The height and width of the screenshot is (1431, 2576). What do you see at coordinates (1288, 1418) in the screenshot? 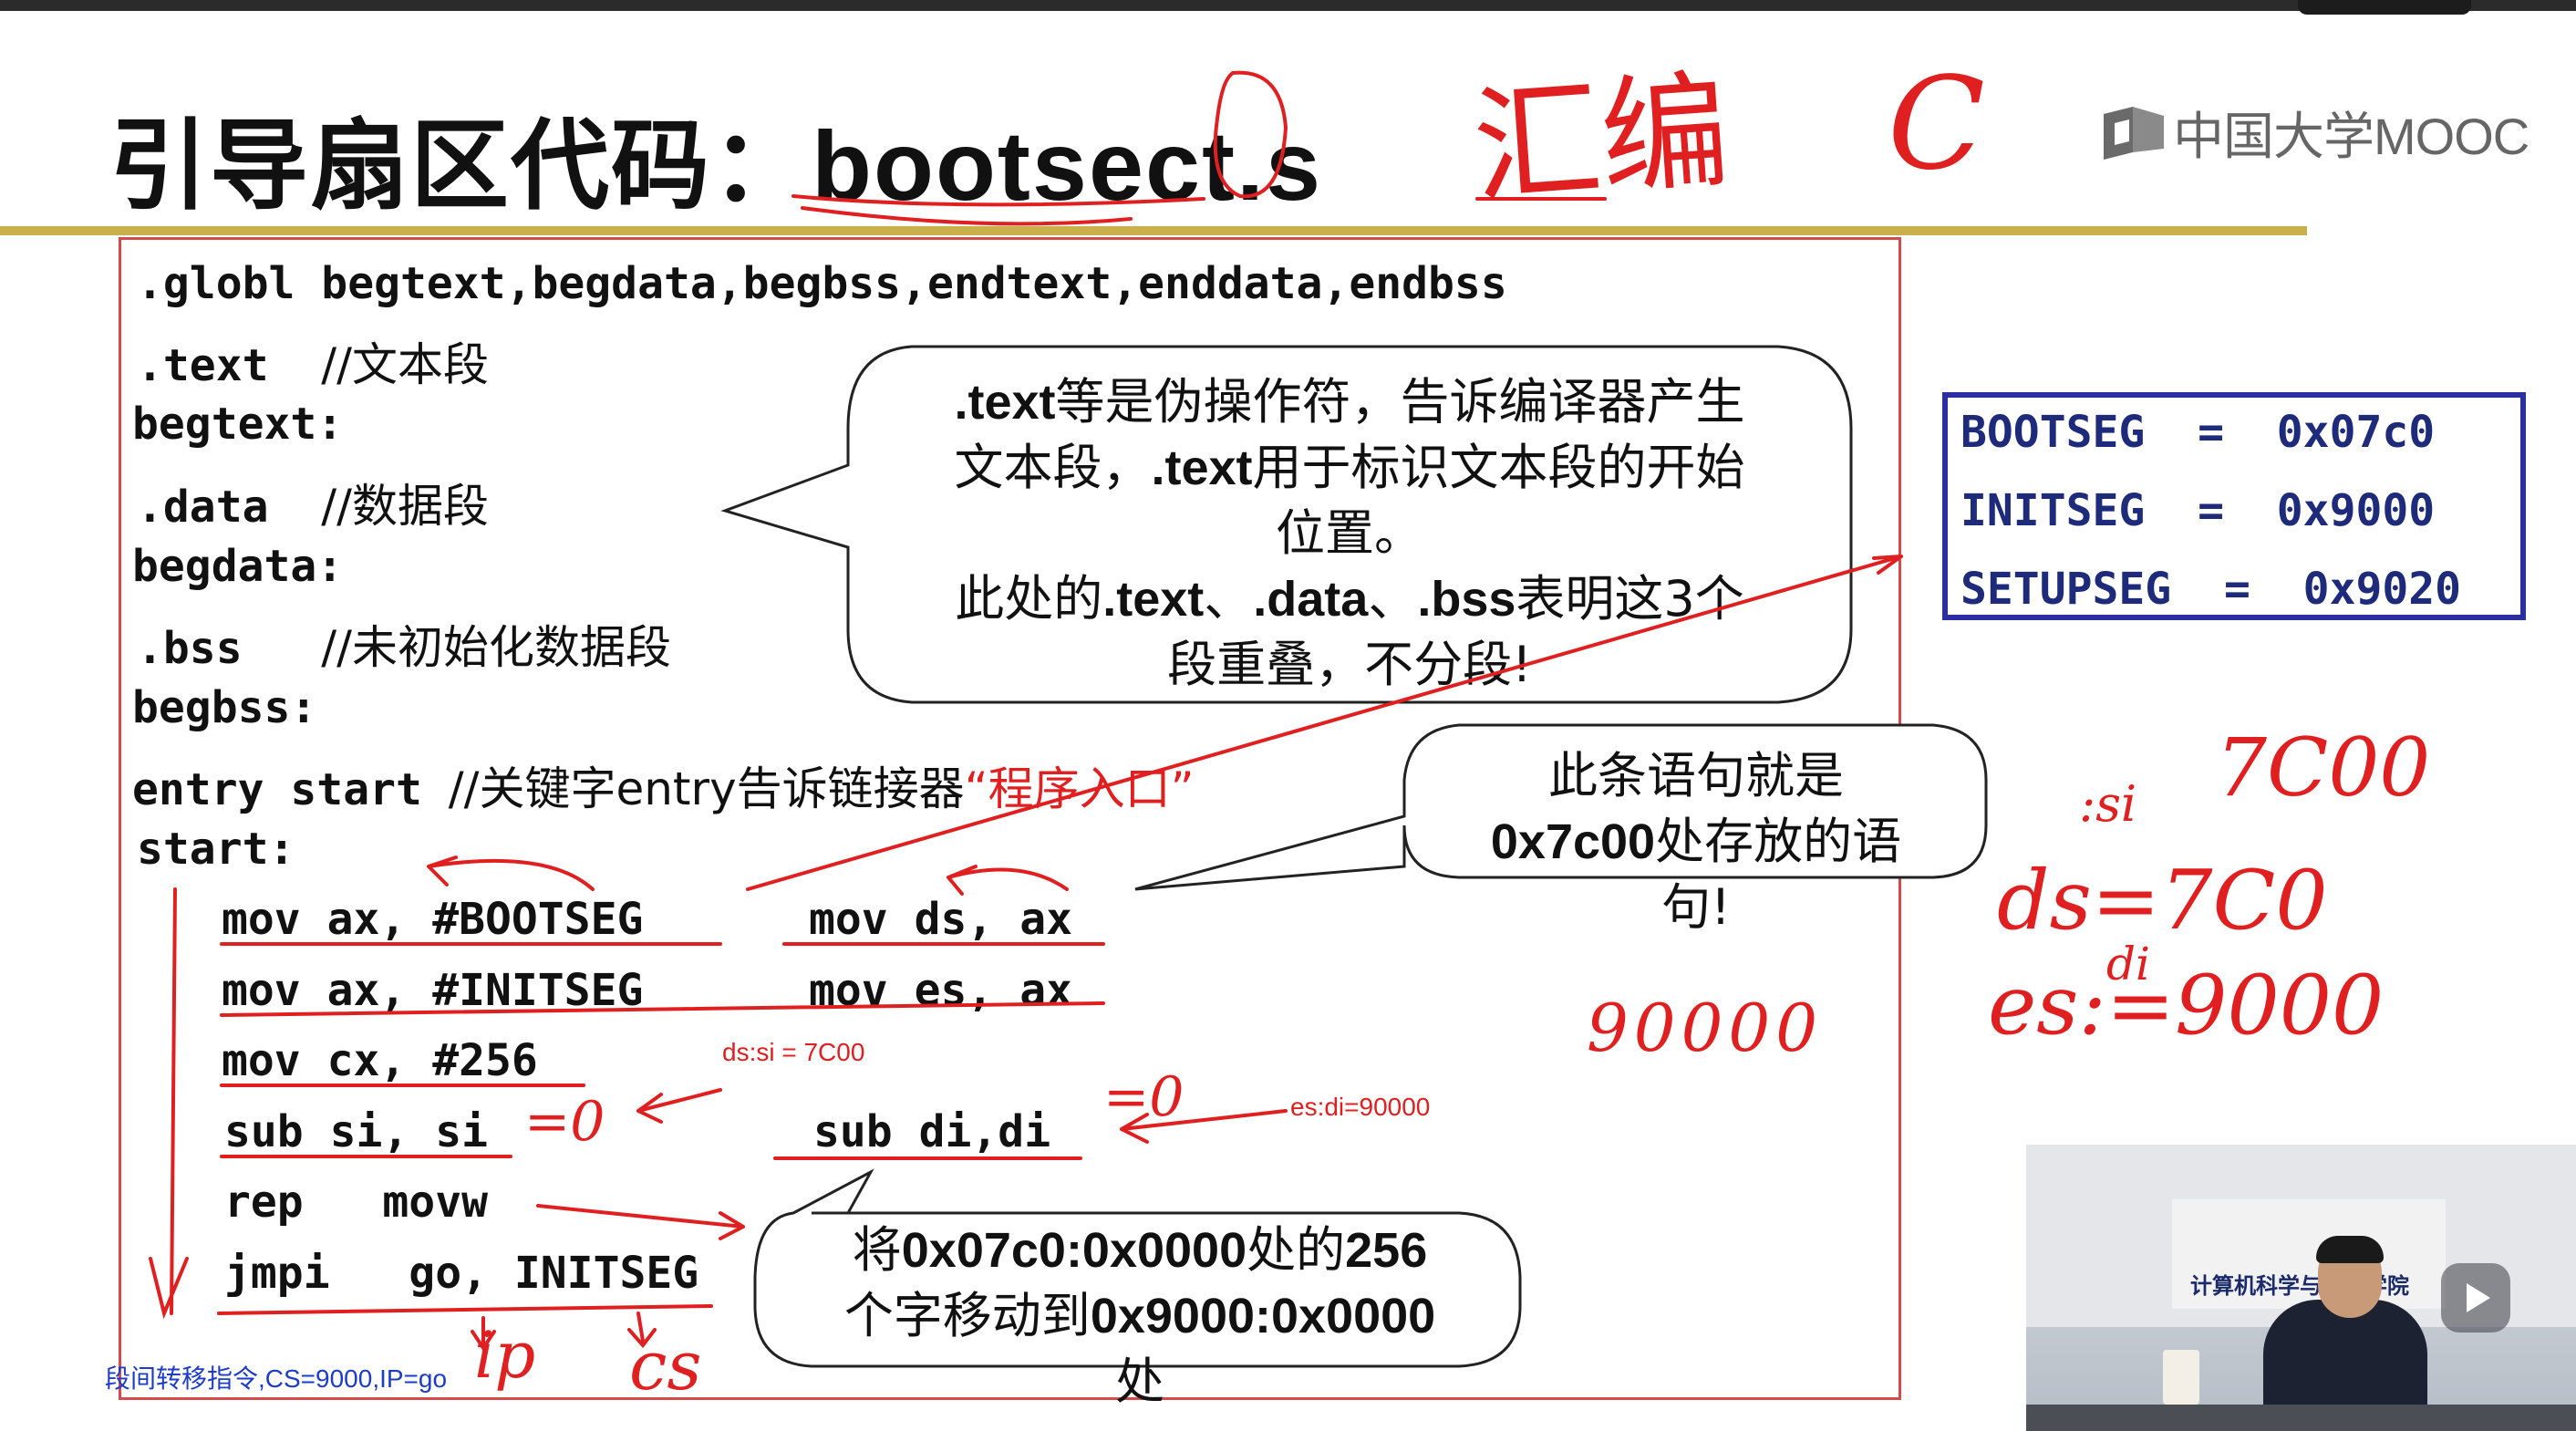
I see `bottom-strip` at bounding box center [1288, 1418].